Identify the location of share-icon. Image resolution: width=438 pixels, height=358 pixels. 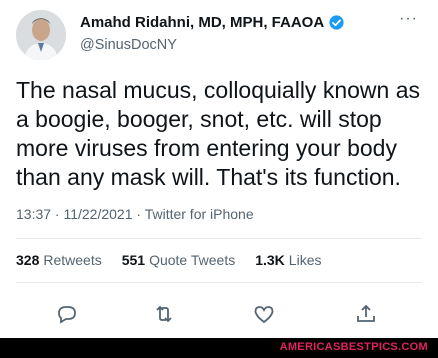
(366, 313).